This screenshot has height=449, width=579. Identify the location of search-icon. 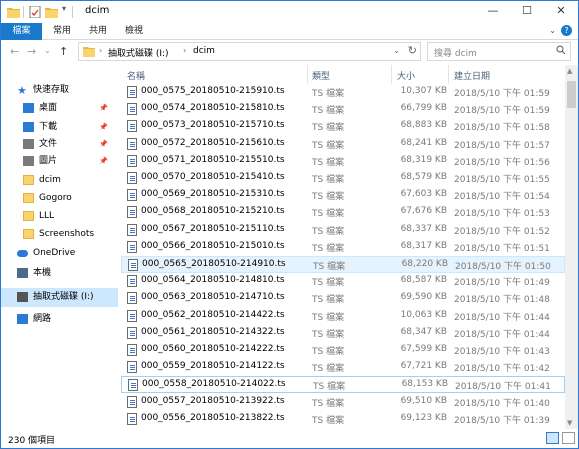
(561, 50).